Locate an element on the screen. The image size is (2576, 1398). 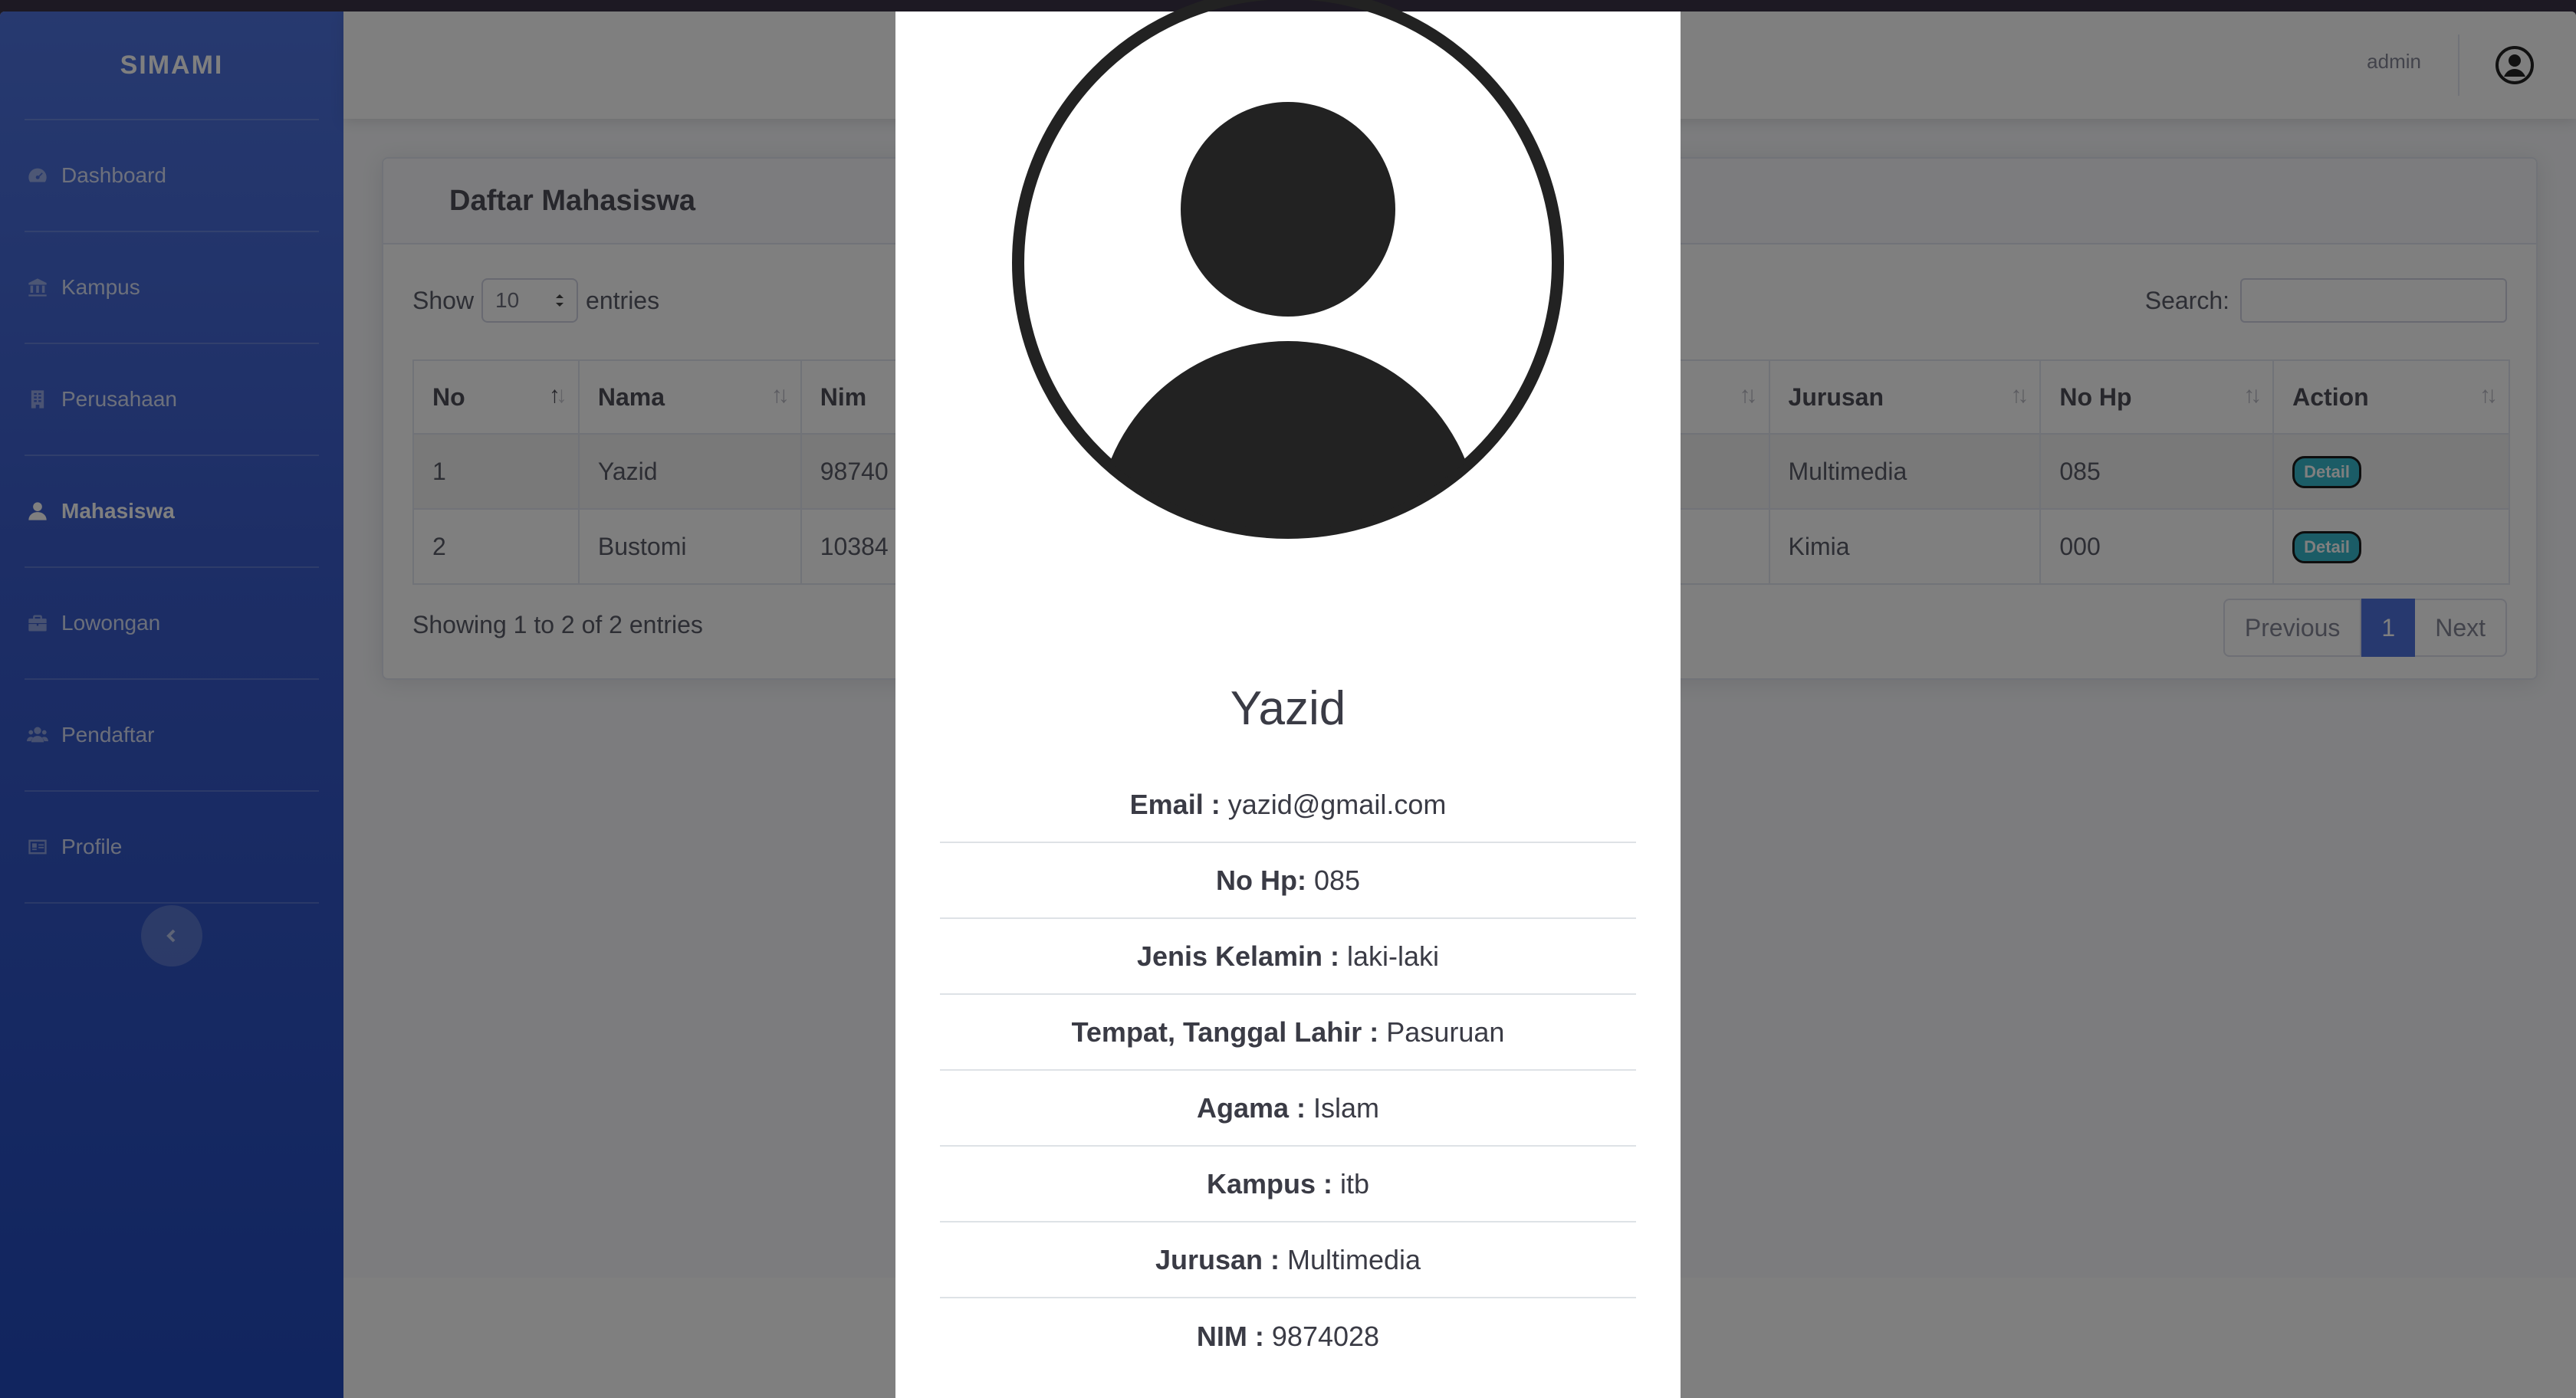
detail-religion: Agama : Islam is located at coordinates (1288, 1109).